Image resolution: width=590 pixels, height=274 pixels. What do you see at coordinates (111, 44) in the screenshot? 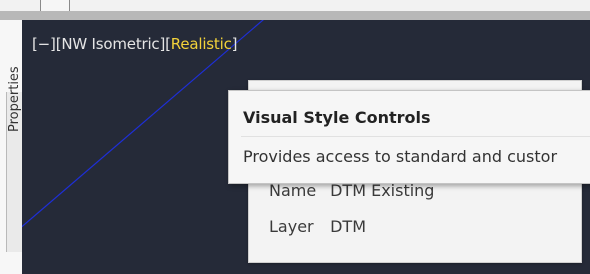
I see `view-controls: [NW Isometric]` at bounding box center [111, 44].